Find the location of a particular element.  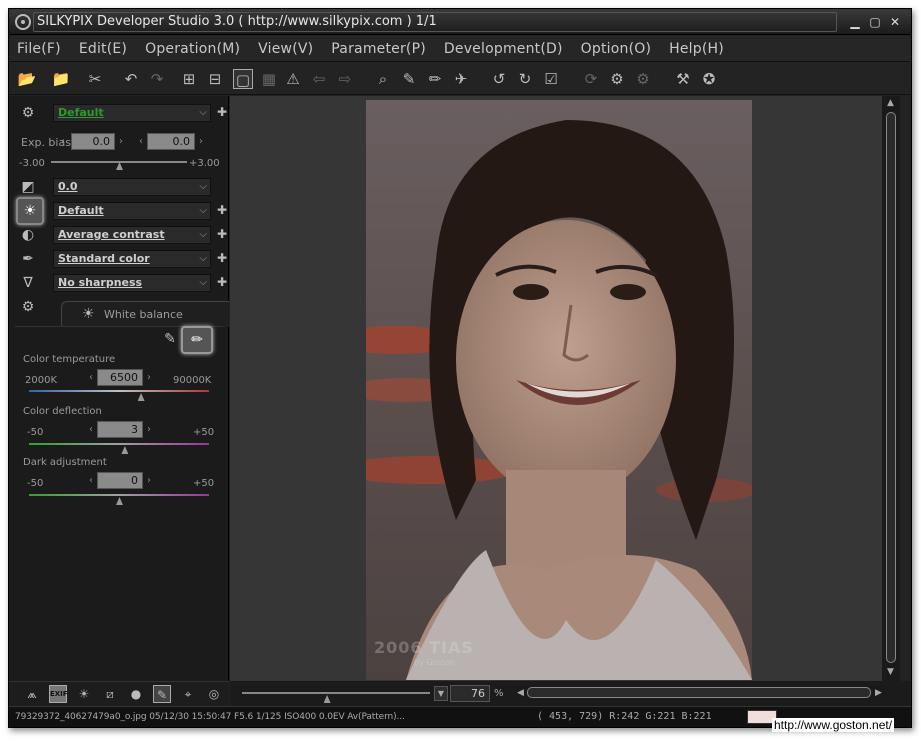

histogram-icon: ⩕ is located at coordinates (32, 694).